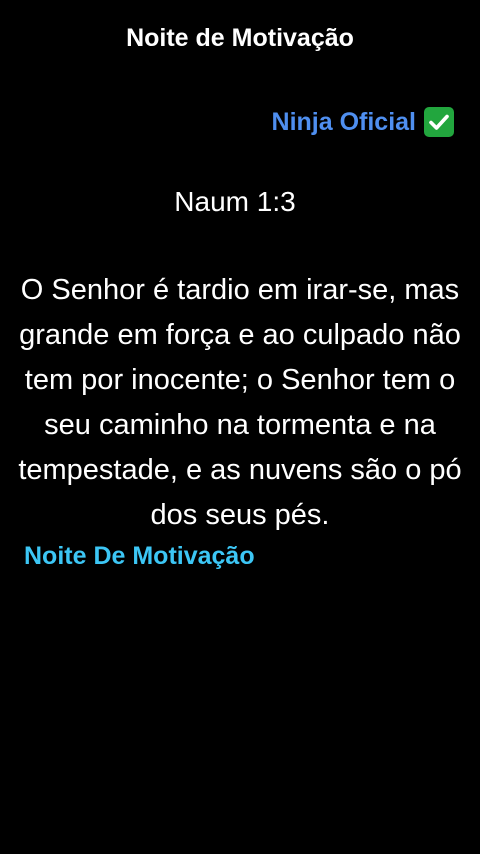  I want to click on page-title: Noite de Motivação, so click(240, 38).